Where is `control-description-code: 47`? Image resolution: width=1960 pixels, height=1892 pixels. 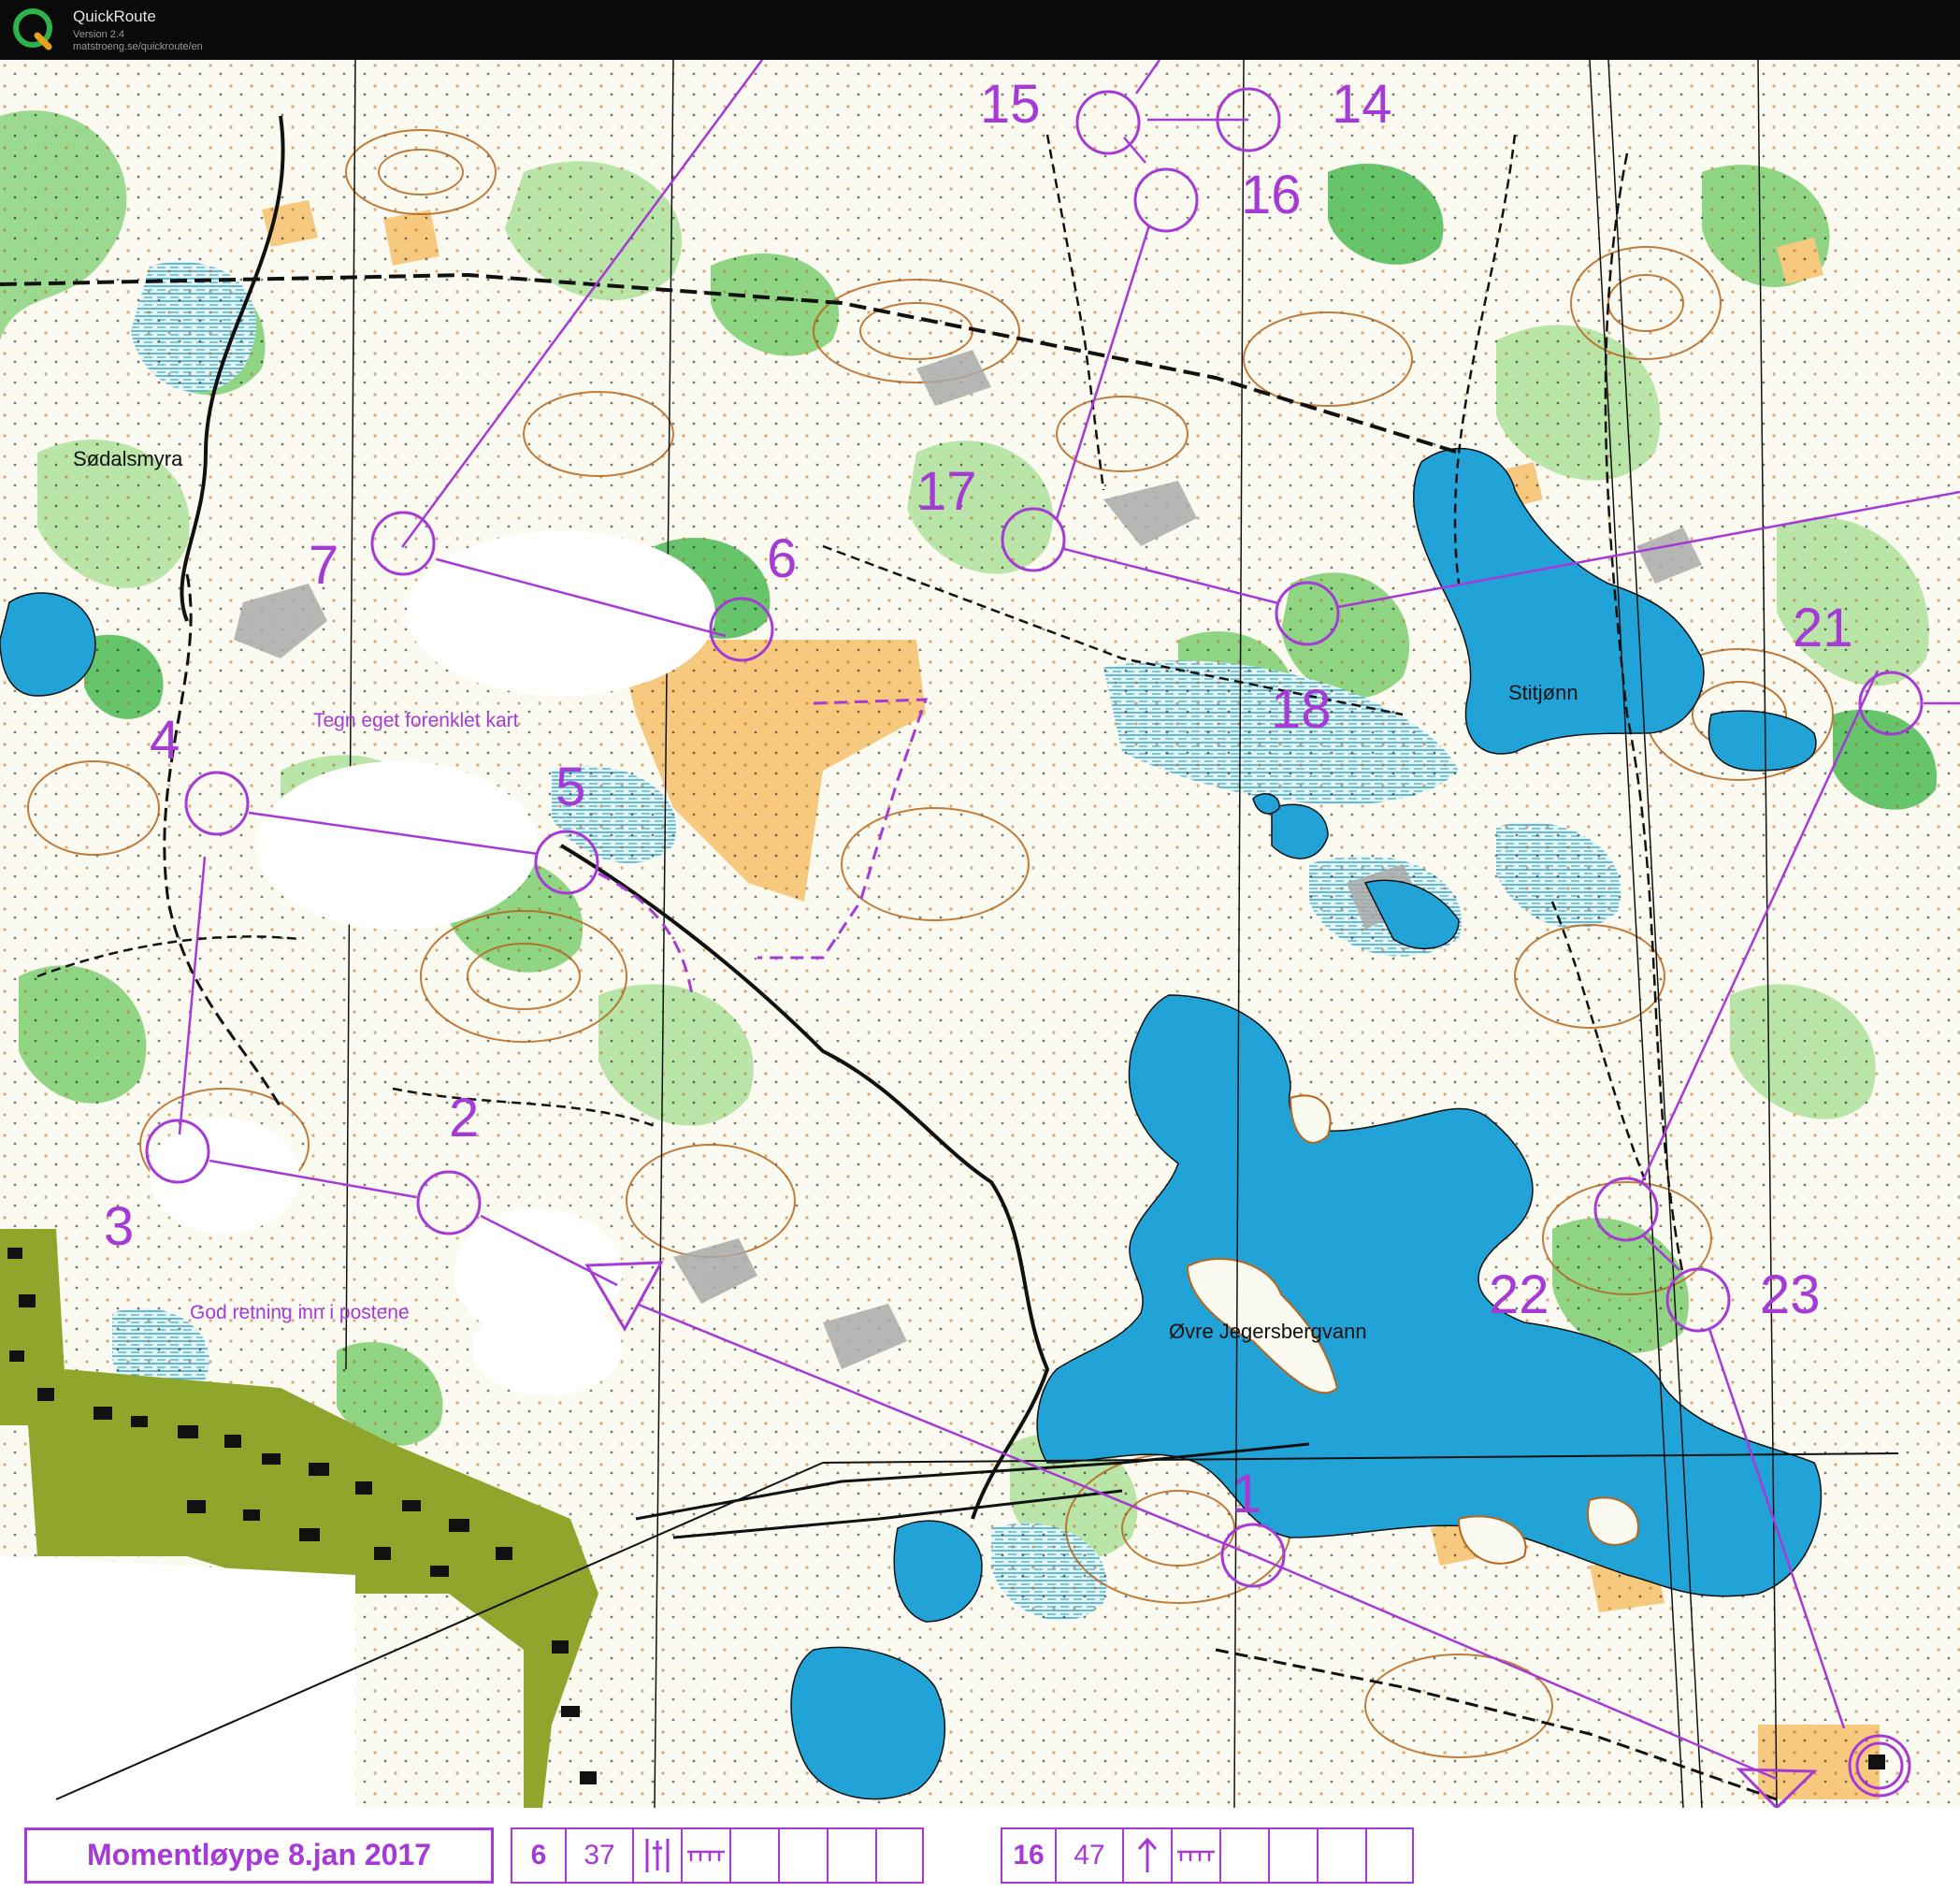
control-description-code: 47 is located at coordinates (1088, 1855).